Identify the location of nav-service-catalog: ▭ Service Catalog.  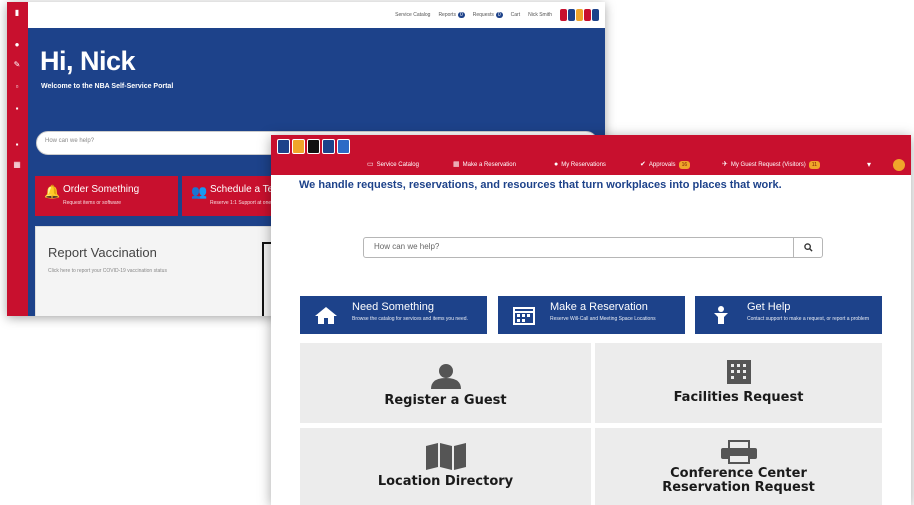
(393, 165).